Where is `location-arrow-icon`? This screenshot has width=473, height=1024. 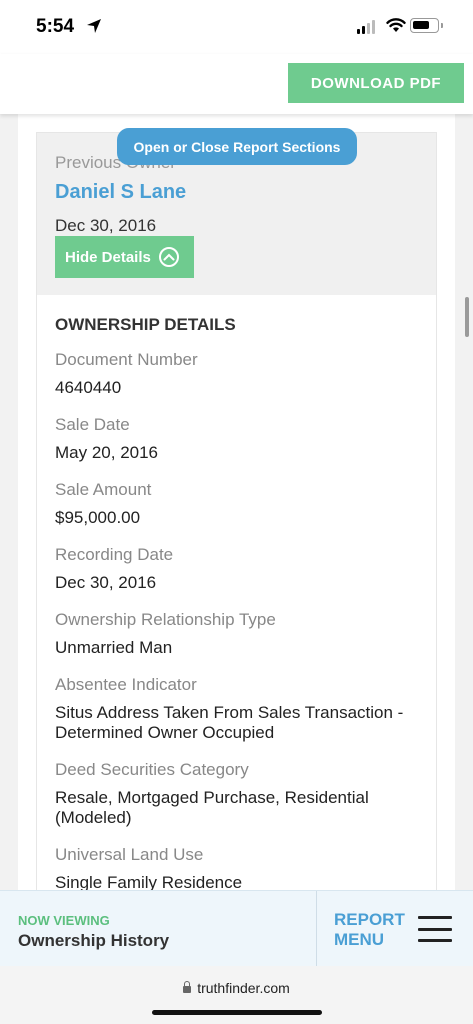 location-arrow-icon is located at coordinates (94, 26).